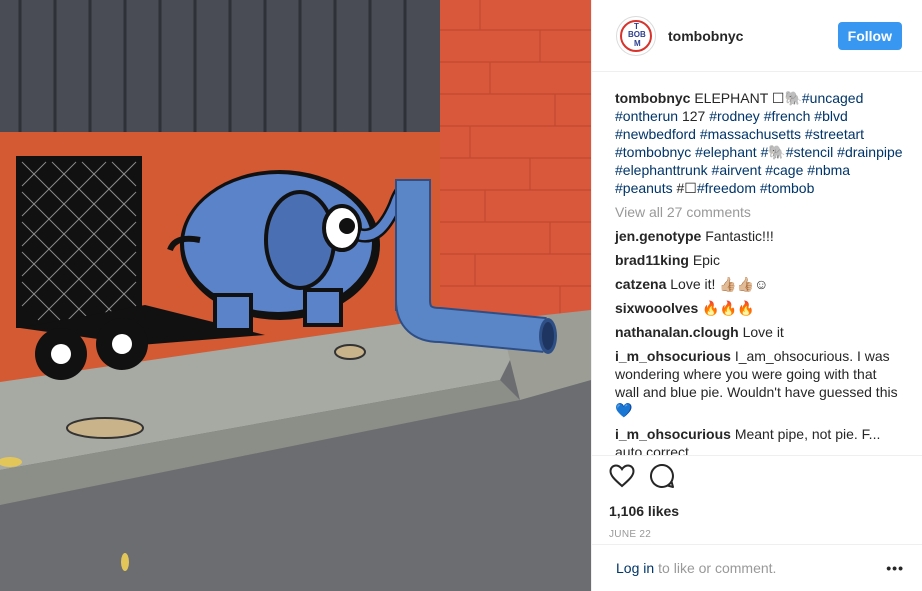 The height and width of the screenshot is (591, 922). What do you see at coordinates (652, 260) in the screenshot?
I see `comment-username: brad11king` at bounding box center [652, 260].